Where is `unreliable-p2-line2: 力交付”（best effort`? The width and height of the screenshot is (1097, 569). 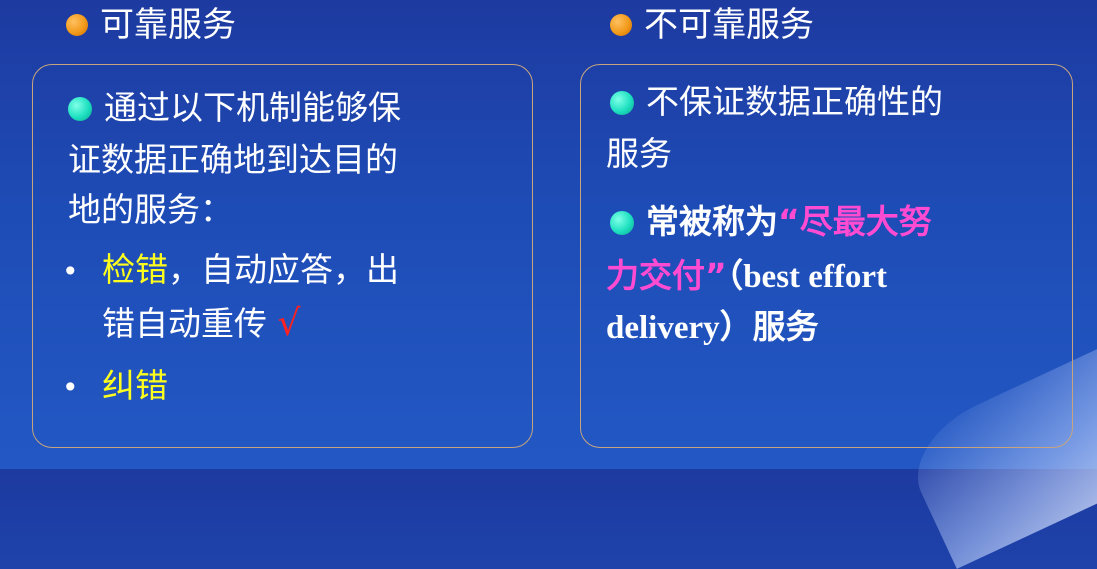 unreliable-p2-line2: 力交付”（best effort is located at coordinates (747, 275).